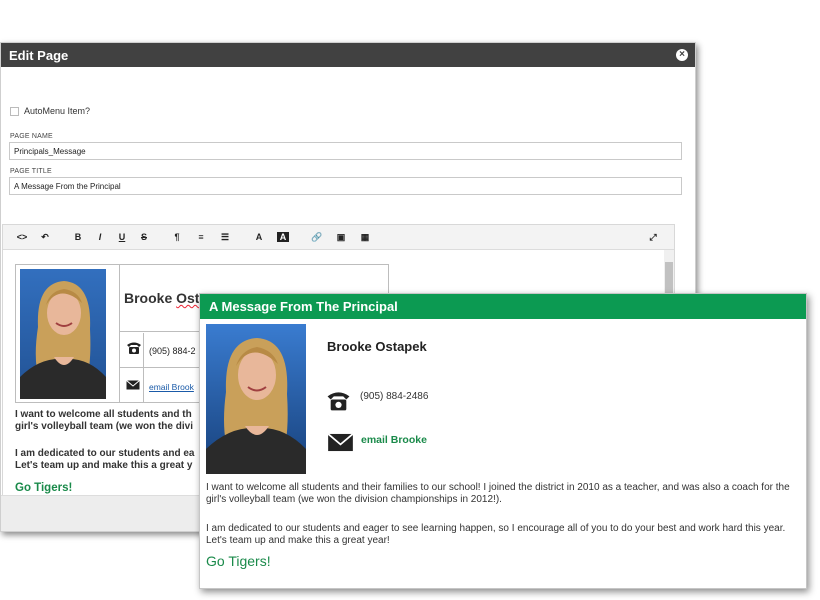 The height and width of the screenshot is (600, 820). What do you see at coordinates (78, 237) in the screenshot?
I see `bold-button: B` at bounding box center [78, 237].